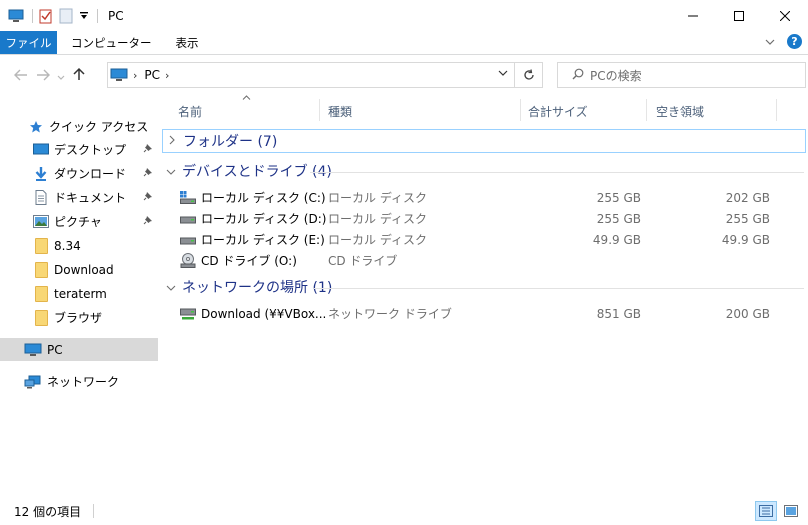 Image resolution: width=808 pixels, height=525 pixels. What do you see at coordinates (83, 382) in the screenshot?
I see `sidebar-item-label: ネットワーク` at bounding box center [83, 382].